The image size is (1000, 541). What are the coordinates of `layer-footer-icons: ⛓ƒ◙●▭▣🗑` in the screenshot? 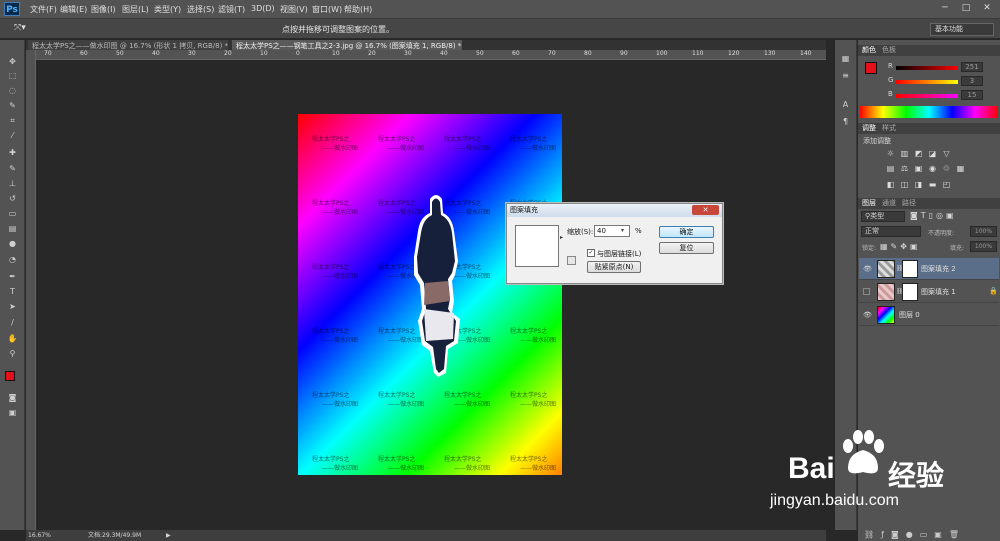 It's located at (915, 534).